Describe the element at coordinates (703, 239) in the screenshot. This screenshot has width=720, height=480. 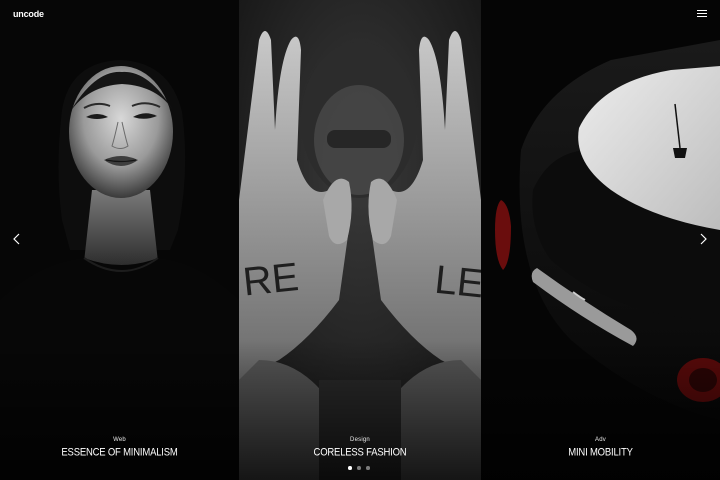
I see `chevron-right-icon` at that location.